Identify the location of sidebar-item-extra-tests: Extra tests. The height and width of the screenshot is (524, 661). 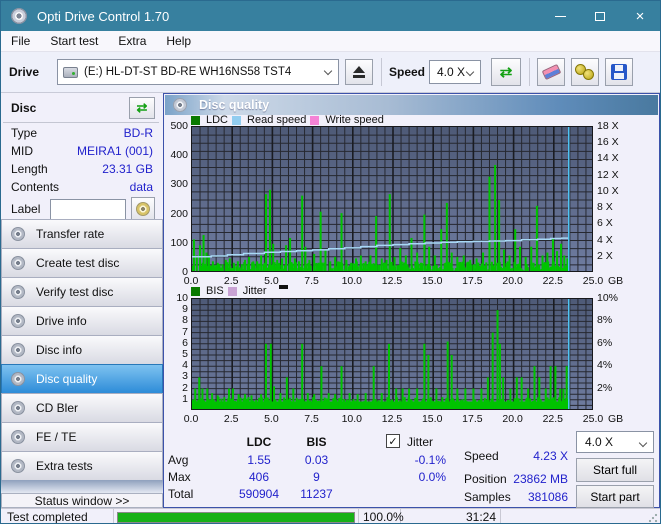
(82, 465).